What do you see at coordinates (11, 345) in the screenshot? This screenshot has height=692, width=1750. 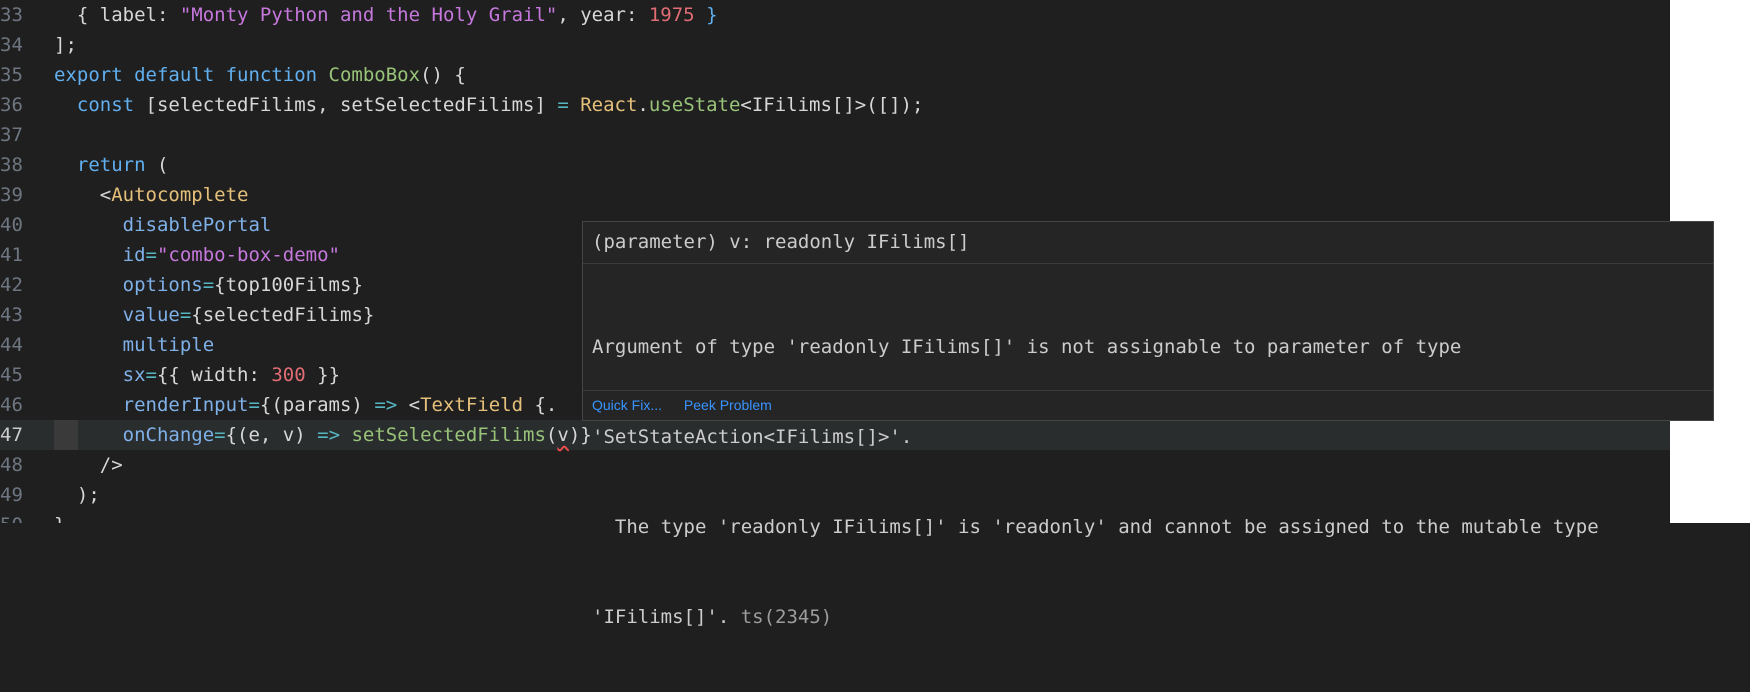 I see `line-number: 44` at bounding box center [11, 345].